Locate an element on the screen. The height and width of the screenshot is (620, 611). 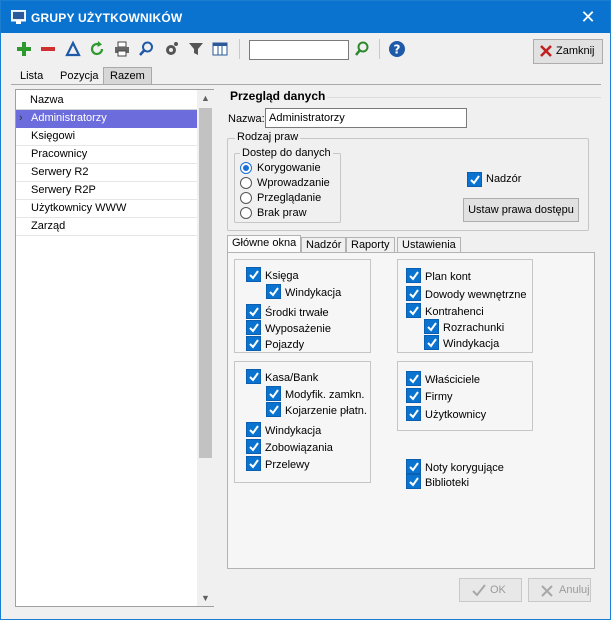
checkbox-dowody-wewnetrzne is located at coordinates (413, 293).